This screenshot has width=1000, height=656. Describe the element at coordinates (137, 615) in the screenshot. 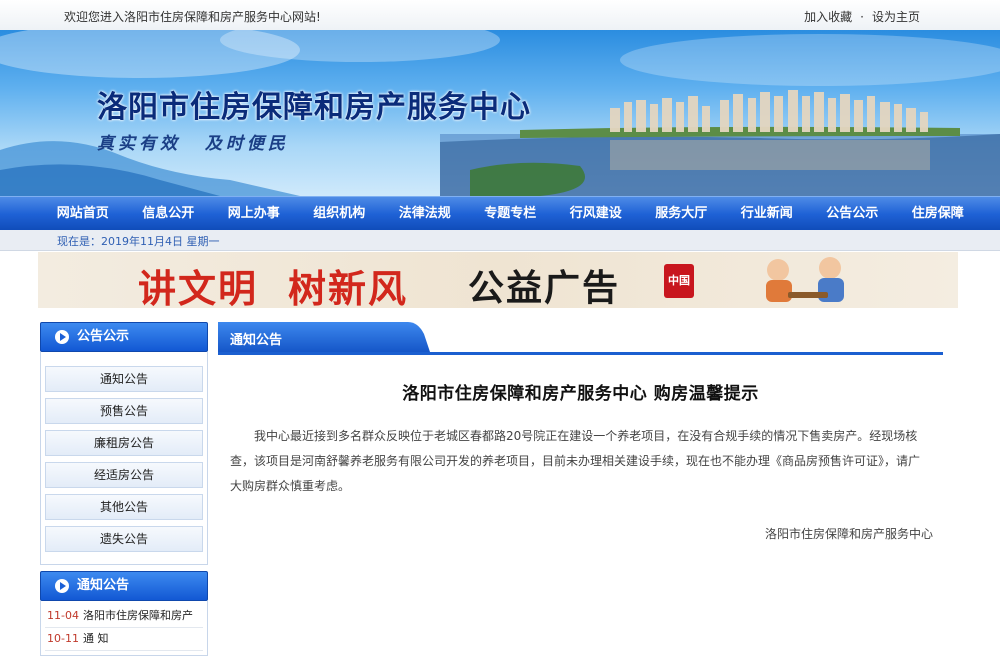

I see `notice-title: 洛阳市住房保障和房产` at that location.